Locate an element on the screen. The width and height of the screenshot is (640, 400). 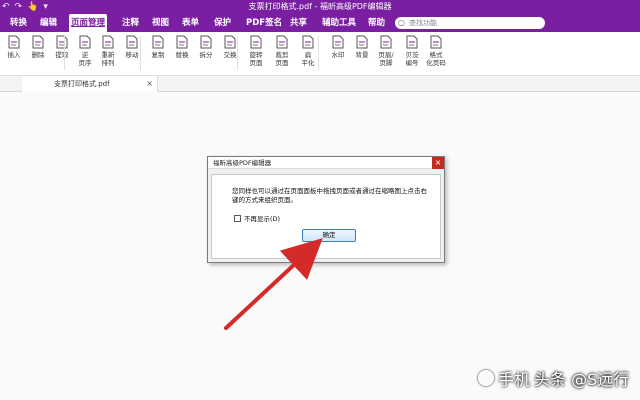
ribbon-tool-label: 水印 is located at coordinates (338, 55).